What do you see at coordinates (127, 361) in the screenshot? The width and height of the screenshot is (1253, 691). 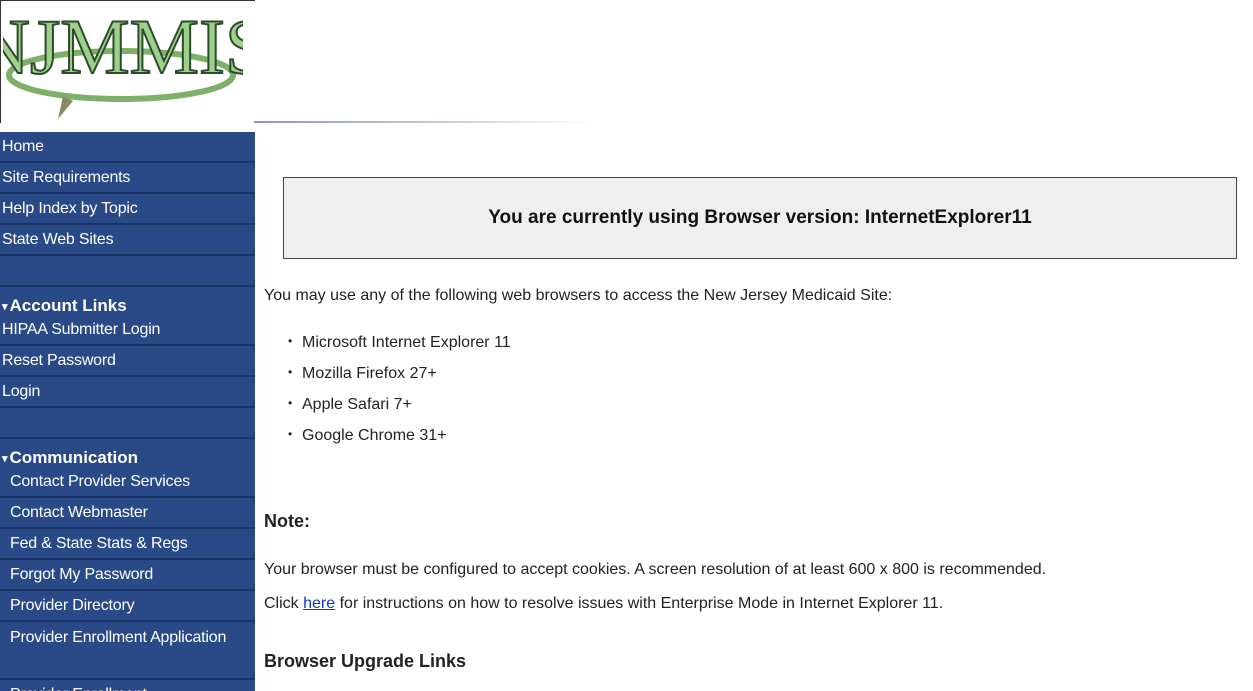 I see `sidebar-item-reset-password: Reset Password` at bounding box center [127, 361].